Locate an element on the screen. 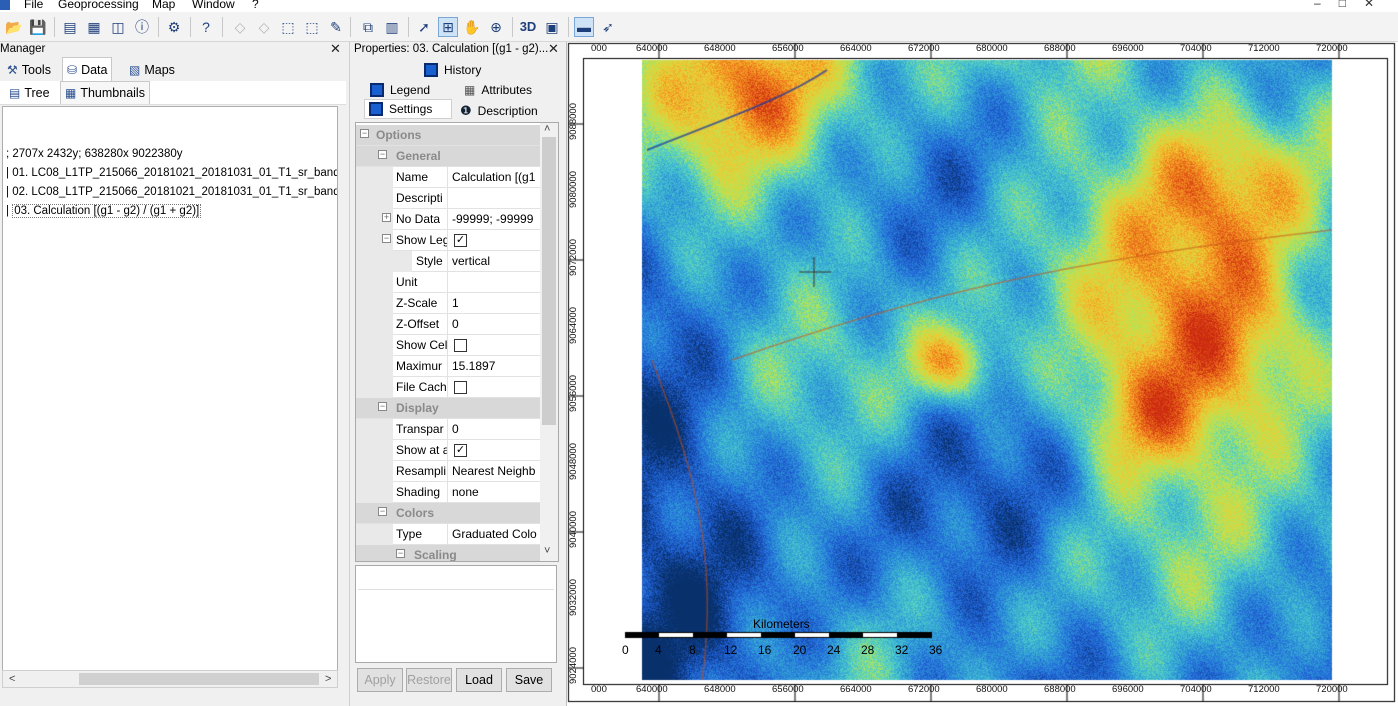 Image resolution: width=1398 pixels, height=706 pixels. tab-history: History is located at coordinates (452, 70).